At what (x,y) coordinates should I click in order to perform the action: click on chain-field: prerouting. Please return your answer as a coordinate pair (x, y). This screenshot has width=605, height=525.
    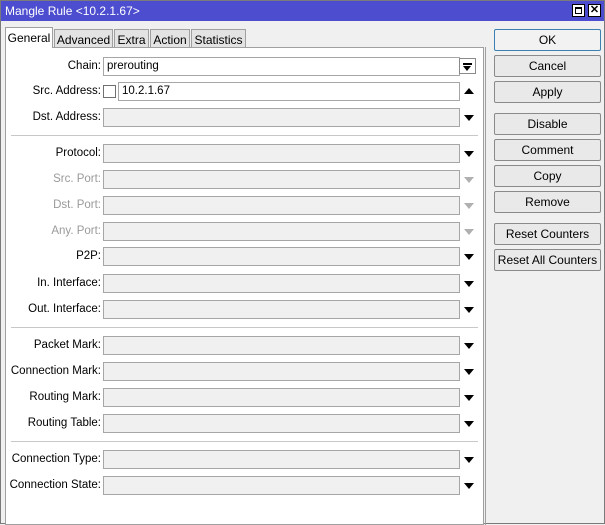
    Looking at the image, I should click on (281, 66).